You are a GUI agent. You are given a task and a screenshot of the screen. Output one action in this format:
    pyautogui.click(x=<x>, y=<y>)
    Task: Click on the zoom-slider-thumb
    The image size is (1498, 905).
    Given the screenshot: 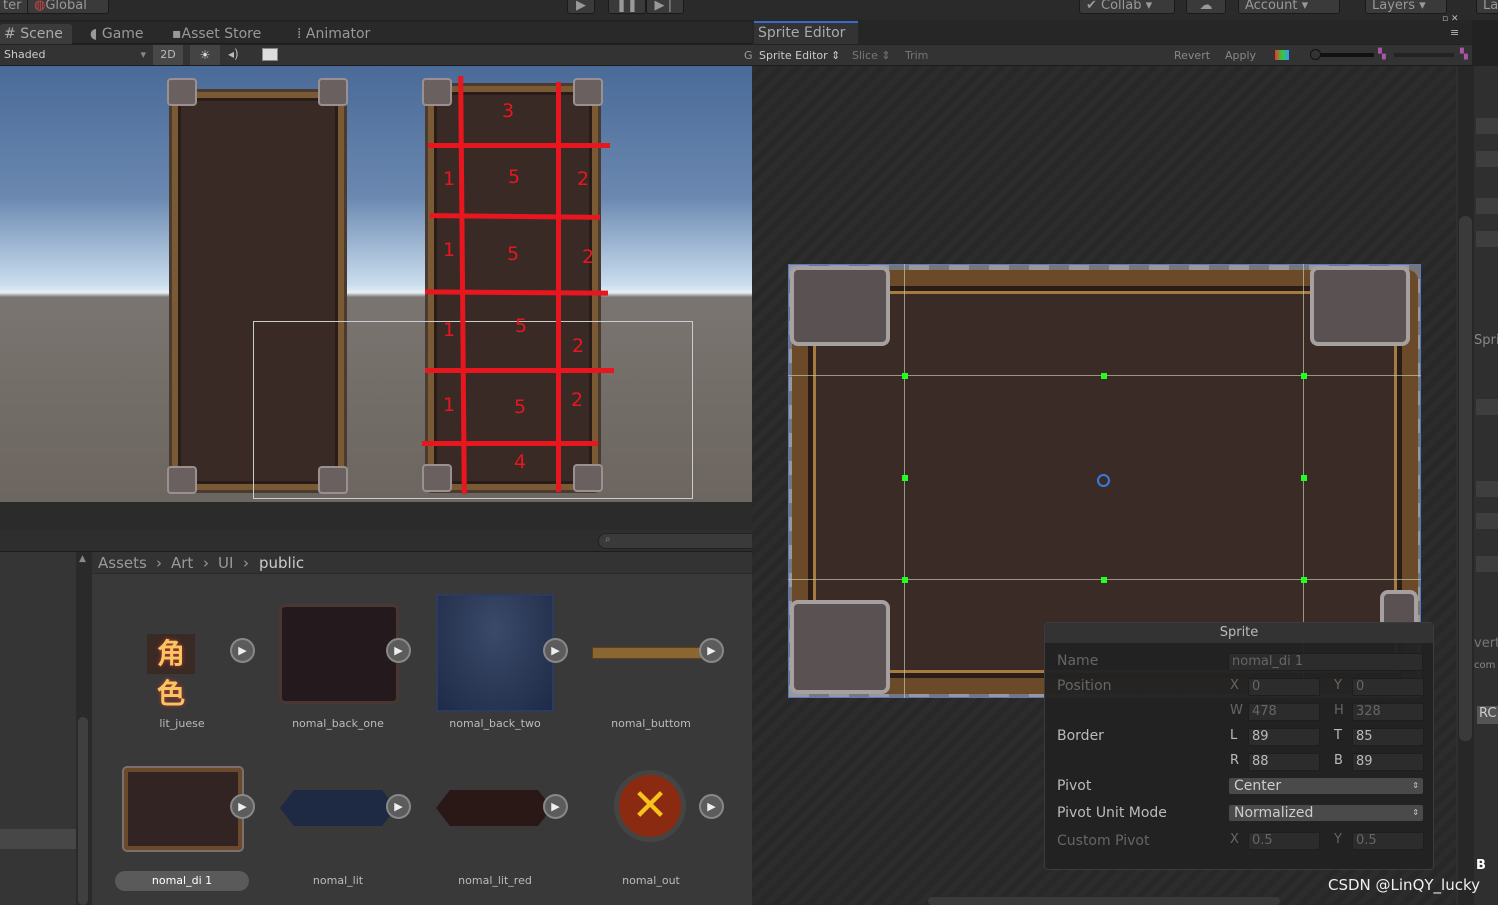 What is the action you would take?
    pyautogui.click(x=1315, y=54)
    